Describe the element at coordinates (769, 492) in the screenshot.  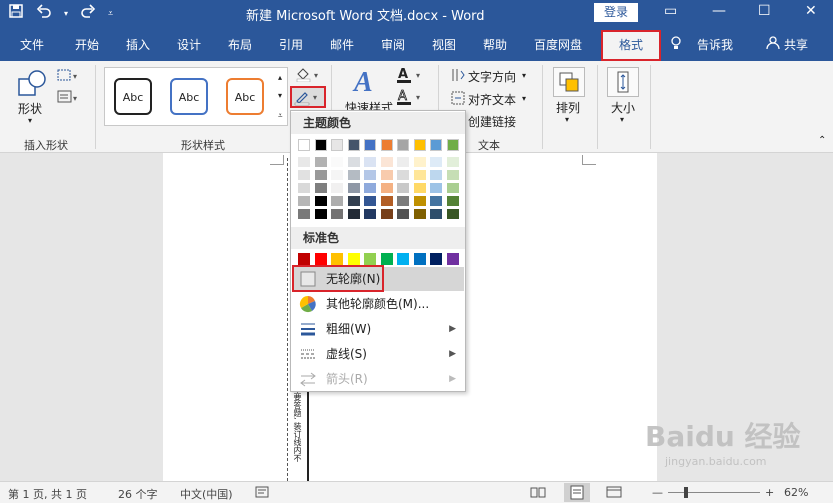
I see `zoom-in-button: +` at that location.